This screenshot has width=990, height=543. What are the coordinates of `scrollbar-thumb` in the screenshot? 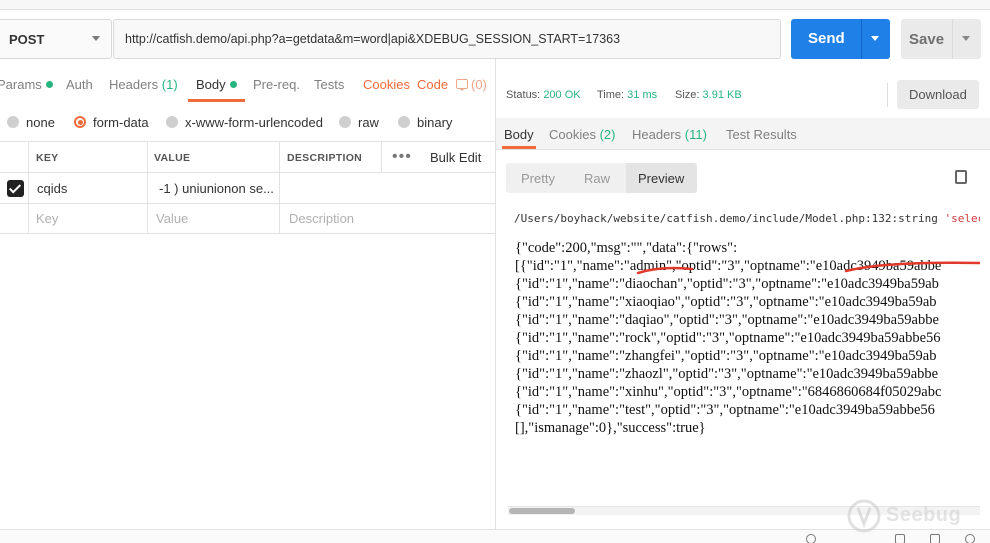 It's located at (542, 511).